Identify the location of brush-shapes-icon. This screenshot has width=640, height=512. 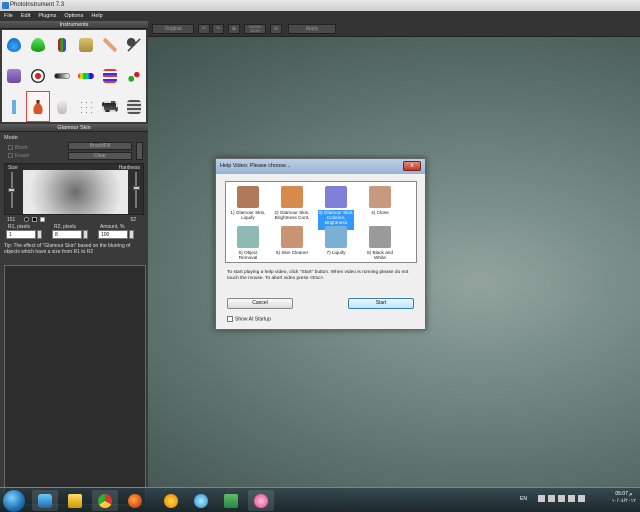
(134, 75).